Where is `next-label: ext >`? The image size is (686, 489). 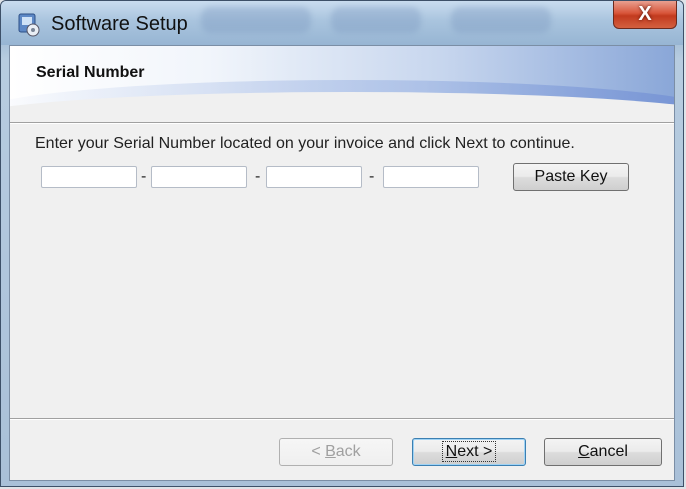
next-label: ext > is located at coordinates (475, 451).